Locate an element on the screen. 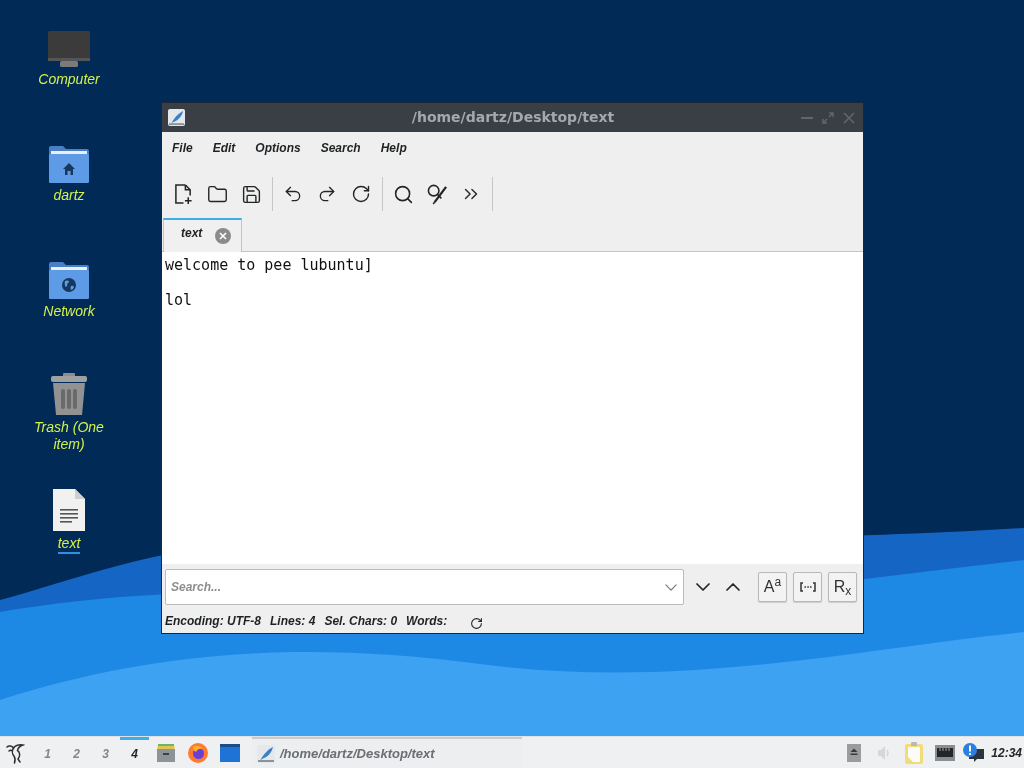  editor-text: welcome to pee lubuntu] lol is located at coordinates (269, 283).